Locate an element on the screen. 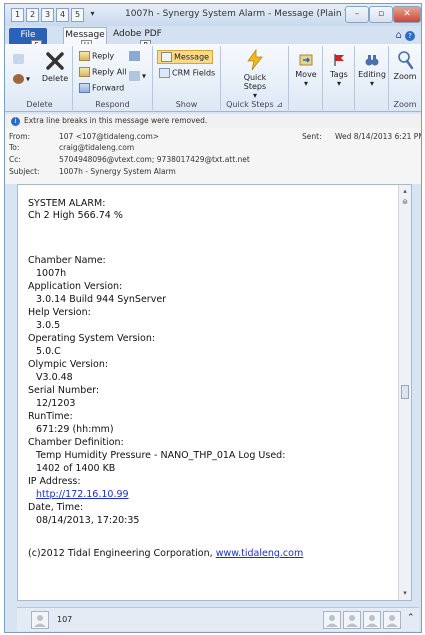  chamber-name-label: Chamber Name: is located at coordinates (67, 260).